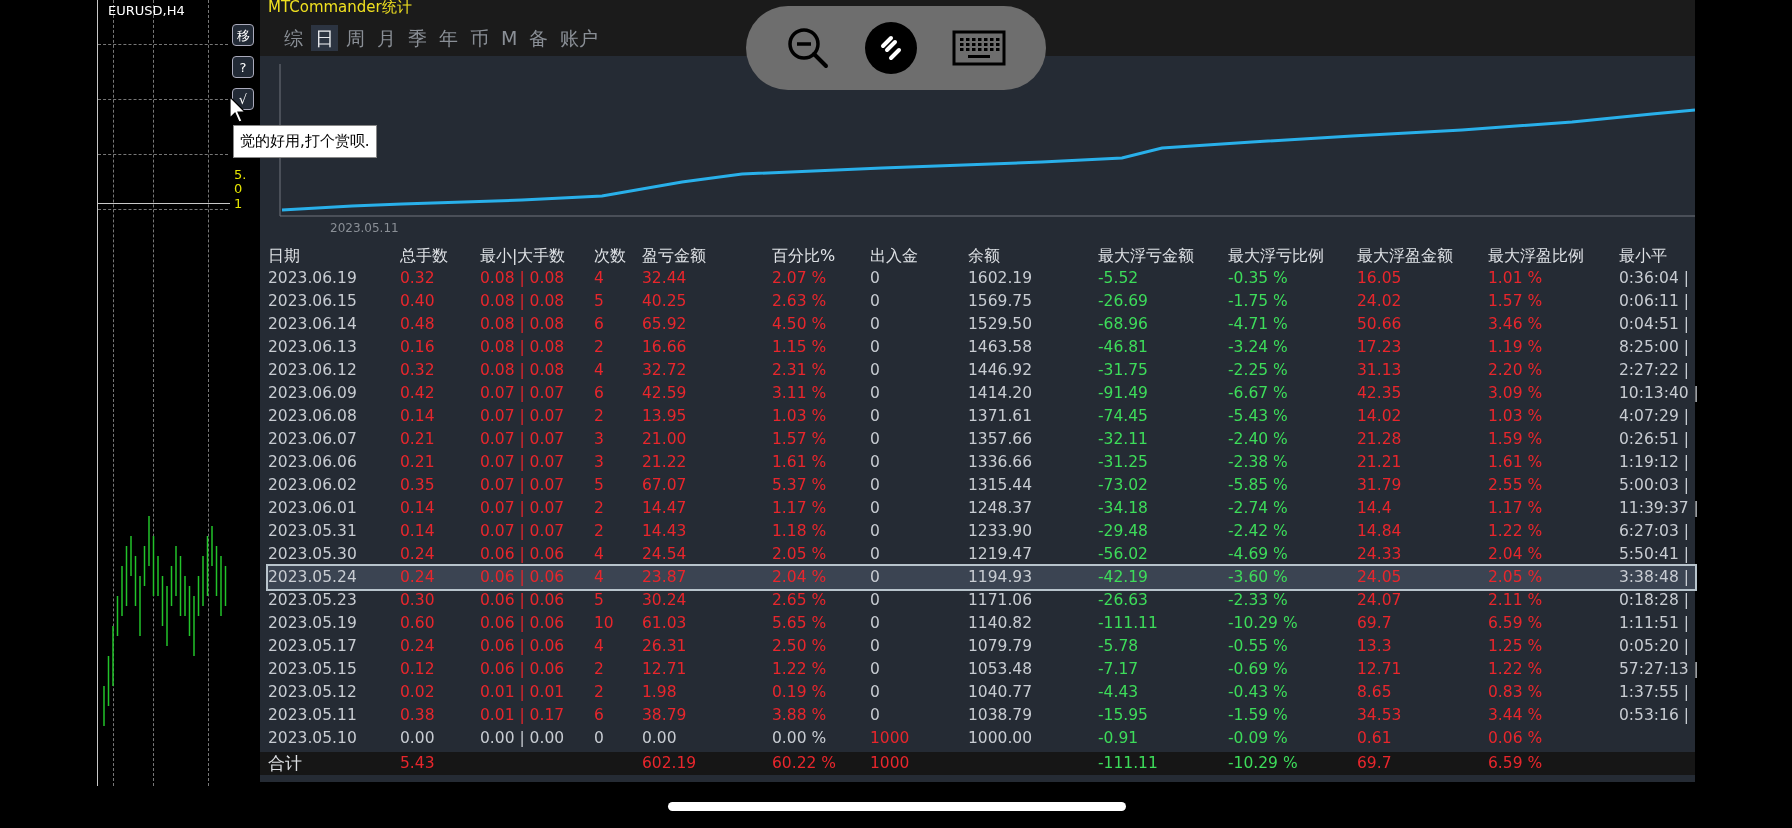  Describe the element at coordinates (386, 38) in the screenshot. I see `tab: 月` at that location.